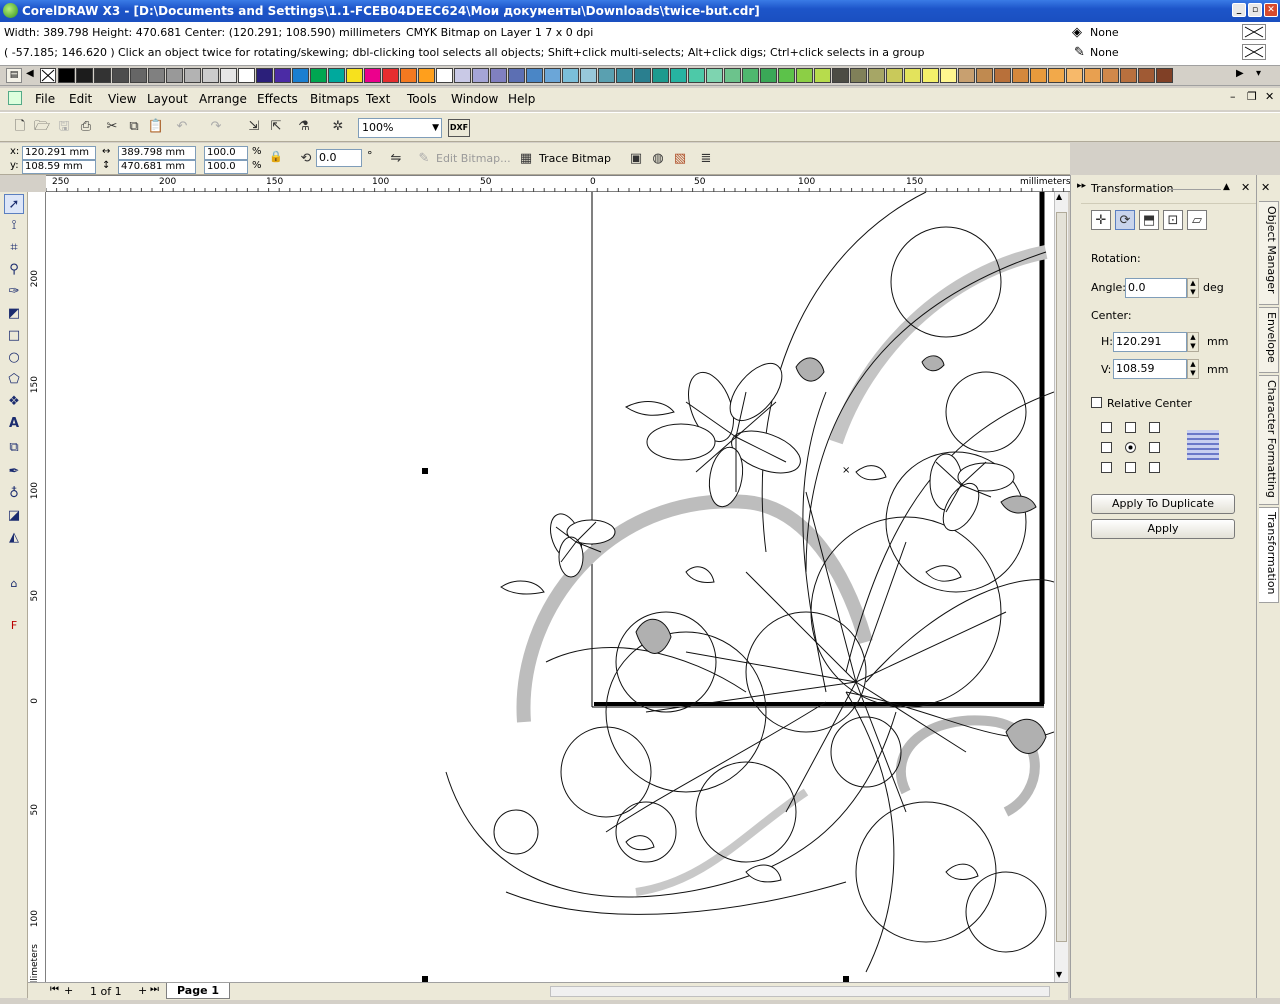  What do you see at coordinates (1154, 447) in the screenshot?
I see `anchor-middle-right` at bounding box center [1154, 447].